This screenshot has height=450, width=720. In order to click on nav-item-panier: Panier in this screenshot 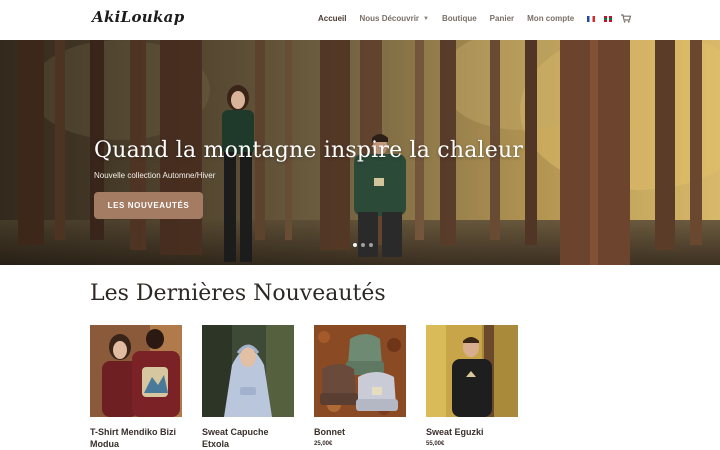, I will do `click(502, 18)`.